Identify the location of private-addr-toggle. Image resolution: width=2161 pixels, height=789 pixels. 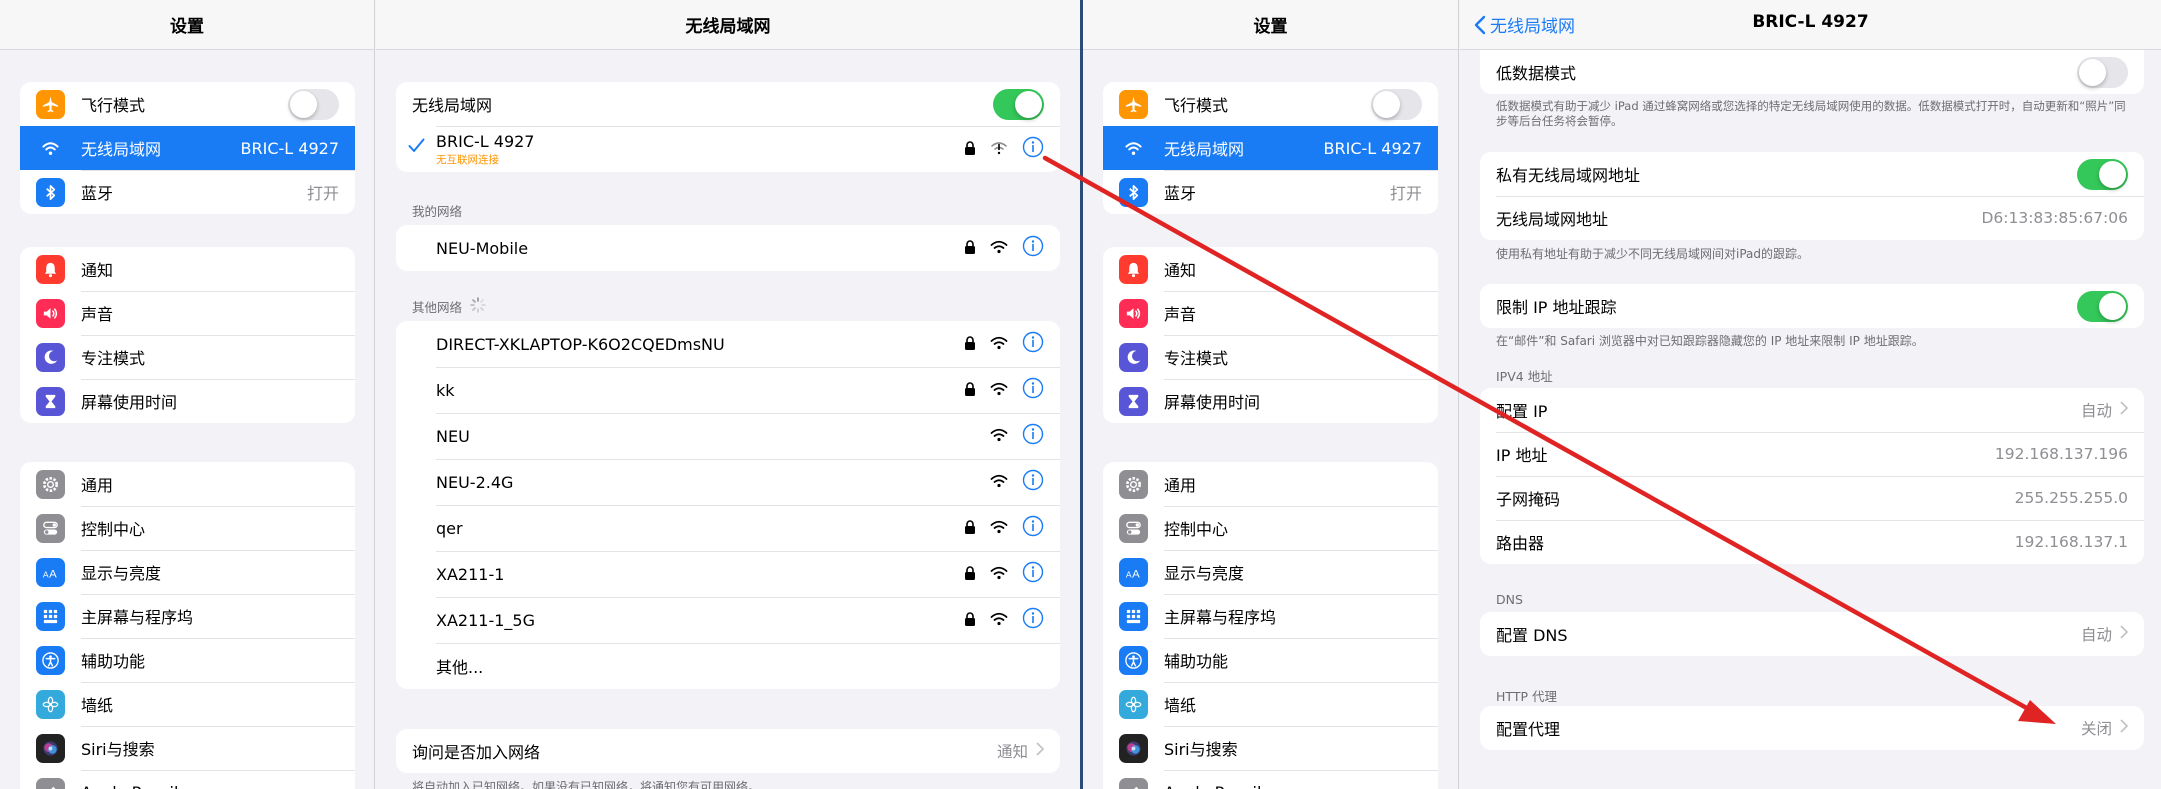
(2102, 174).